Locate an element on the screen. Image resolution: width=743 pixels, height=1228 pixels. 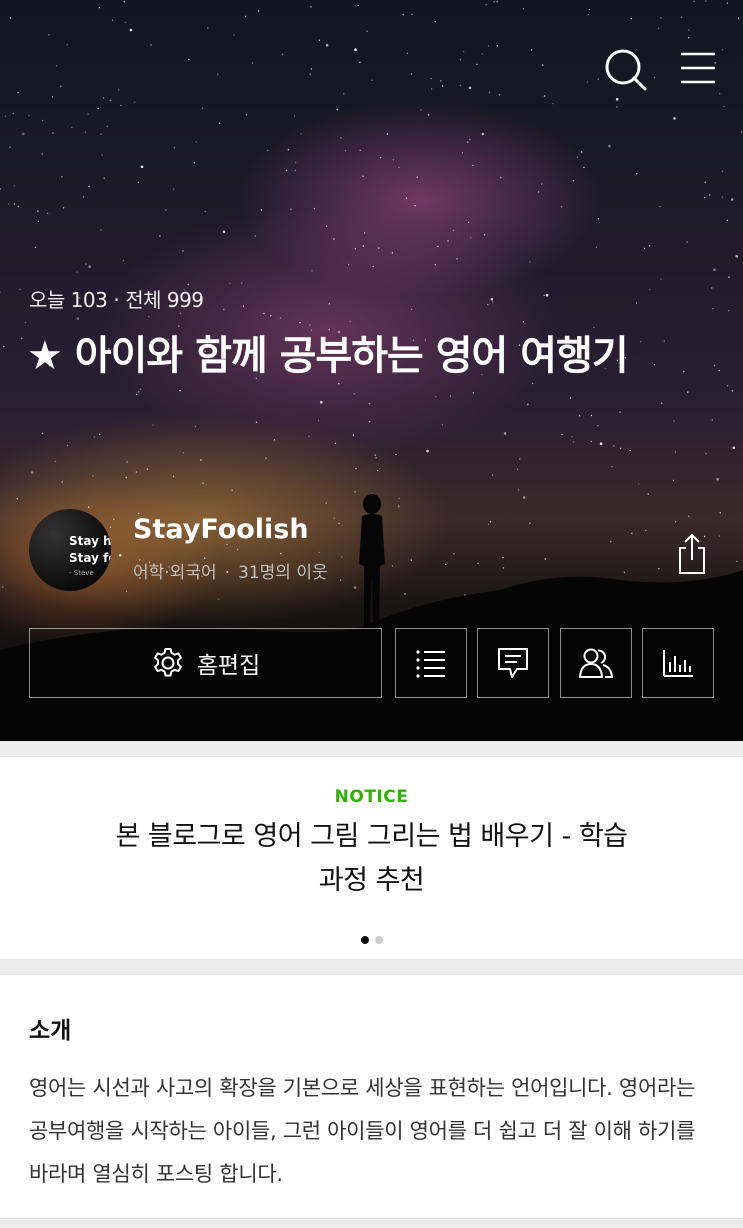
neighbor-count: 31명의 이웃 is located at coordinates (283, 573).